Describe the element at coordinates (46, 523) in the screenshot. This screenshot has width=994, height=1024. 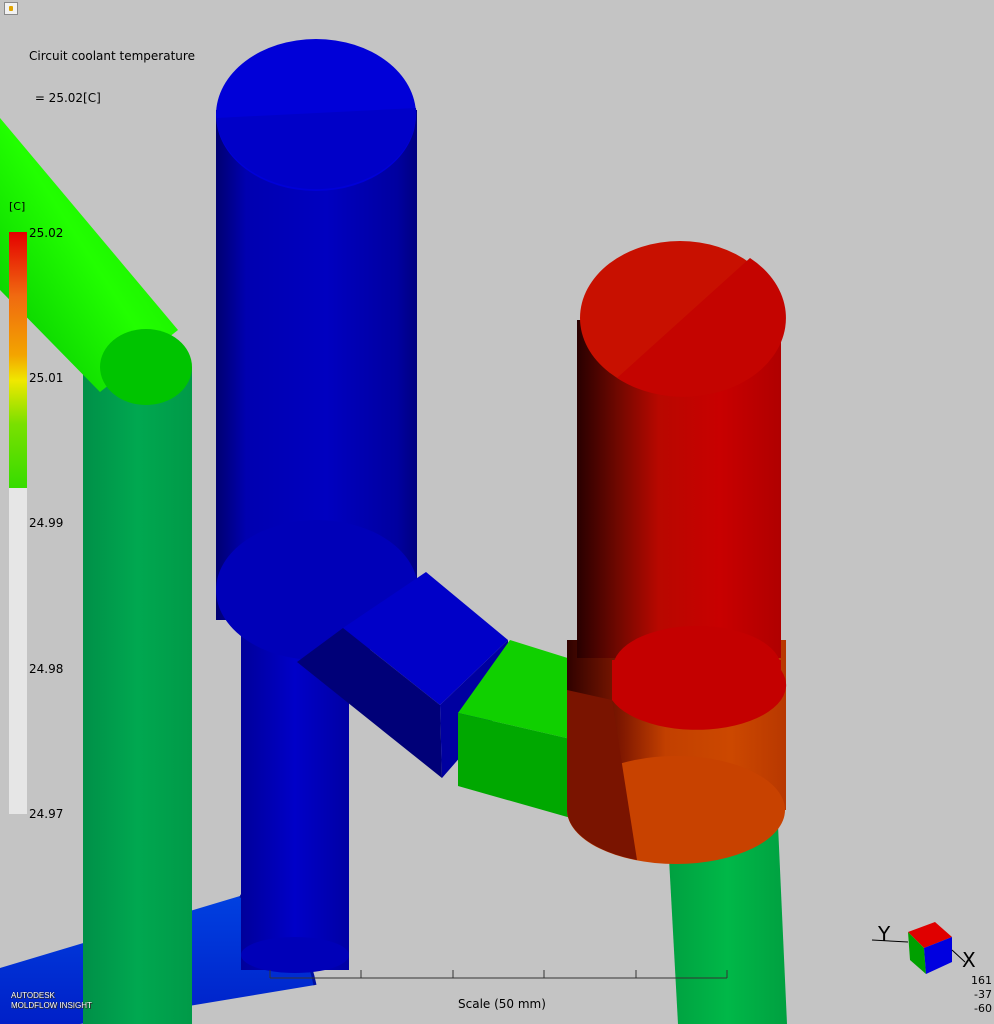
I see `legend-tick-24-99: 24.99` at that location.